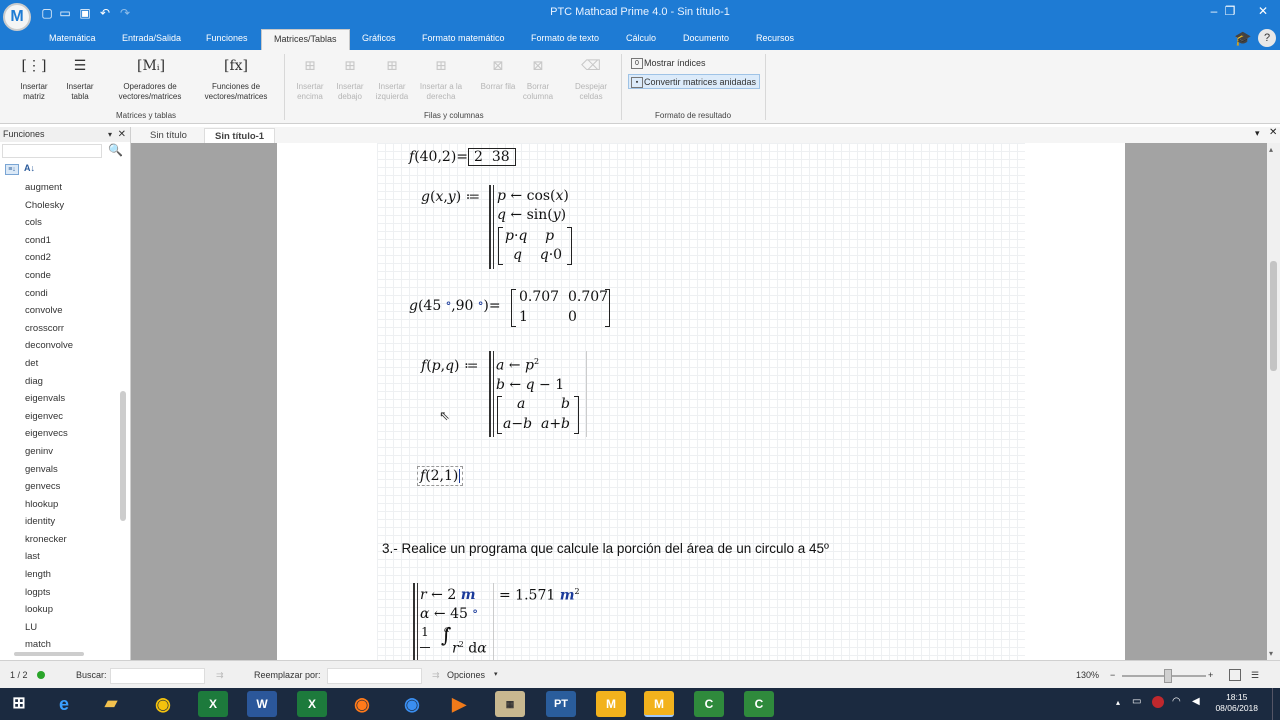  I want to click on list-item: last, so click(59, 557).